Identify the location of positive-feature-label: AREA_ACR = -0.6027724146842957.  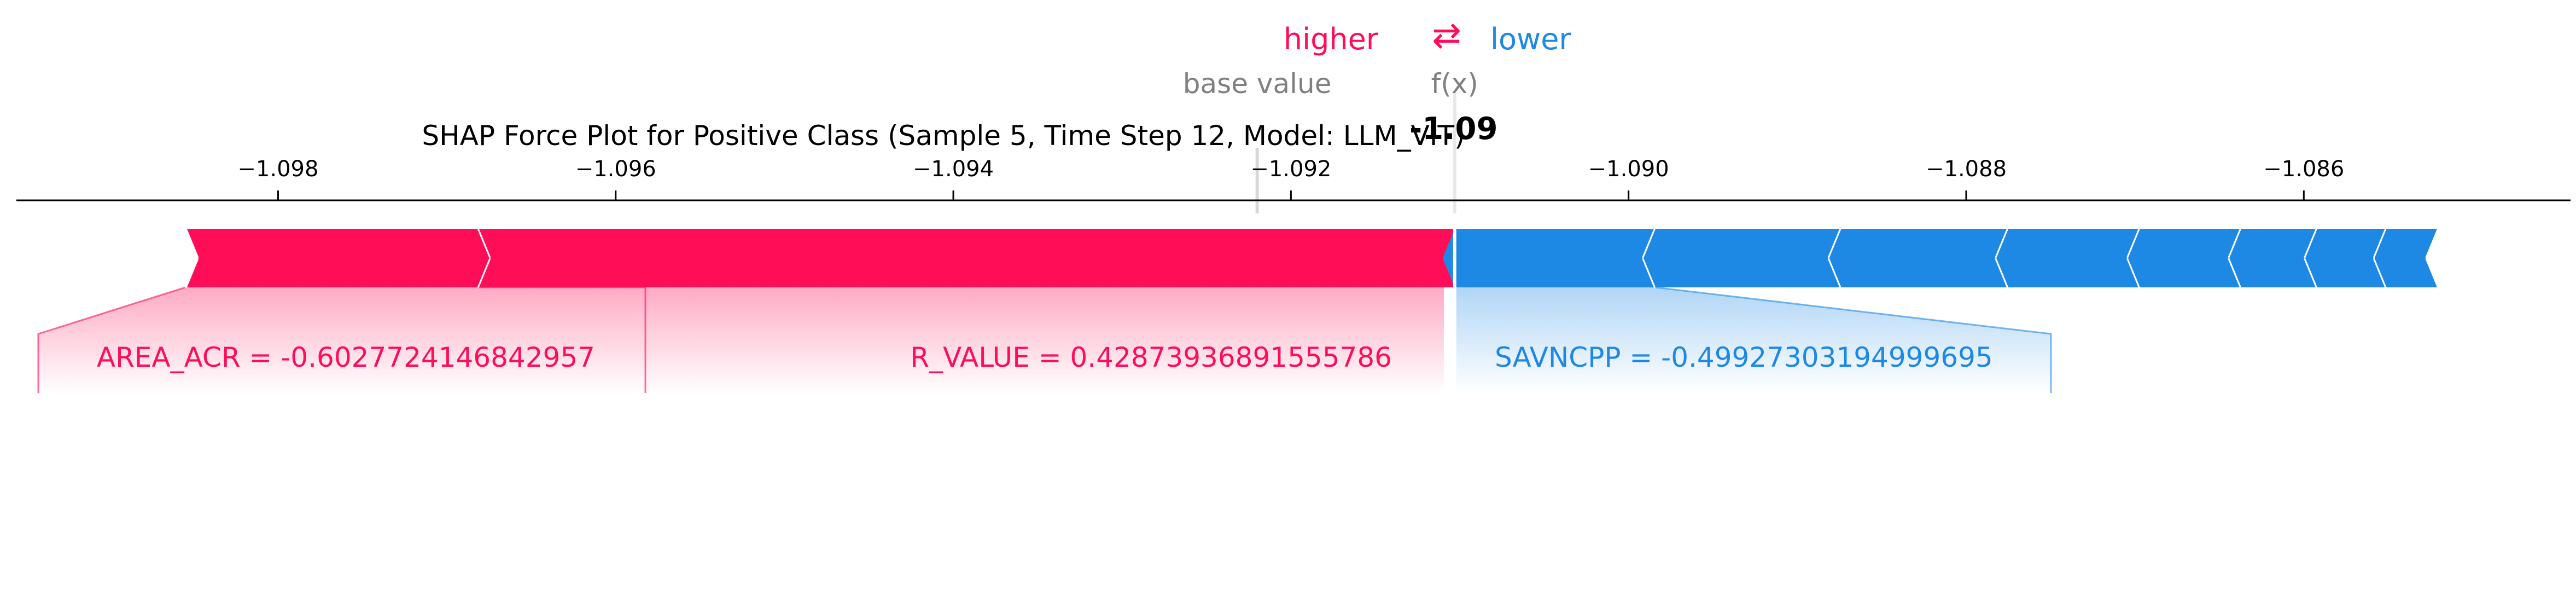
(346, 357).